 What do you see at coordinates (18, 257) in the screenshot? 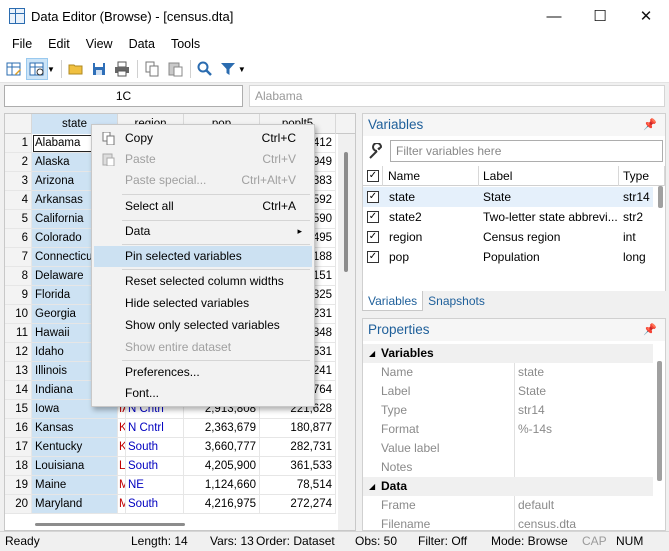
I see `row-number: 7` at bounding box center [18, 257].